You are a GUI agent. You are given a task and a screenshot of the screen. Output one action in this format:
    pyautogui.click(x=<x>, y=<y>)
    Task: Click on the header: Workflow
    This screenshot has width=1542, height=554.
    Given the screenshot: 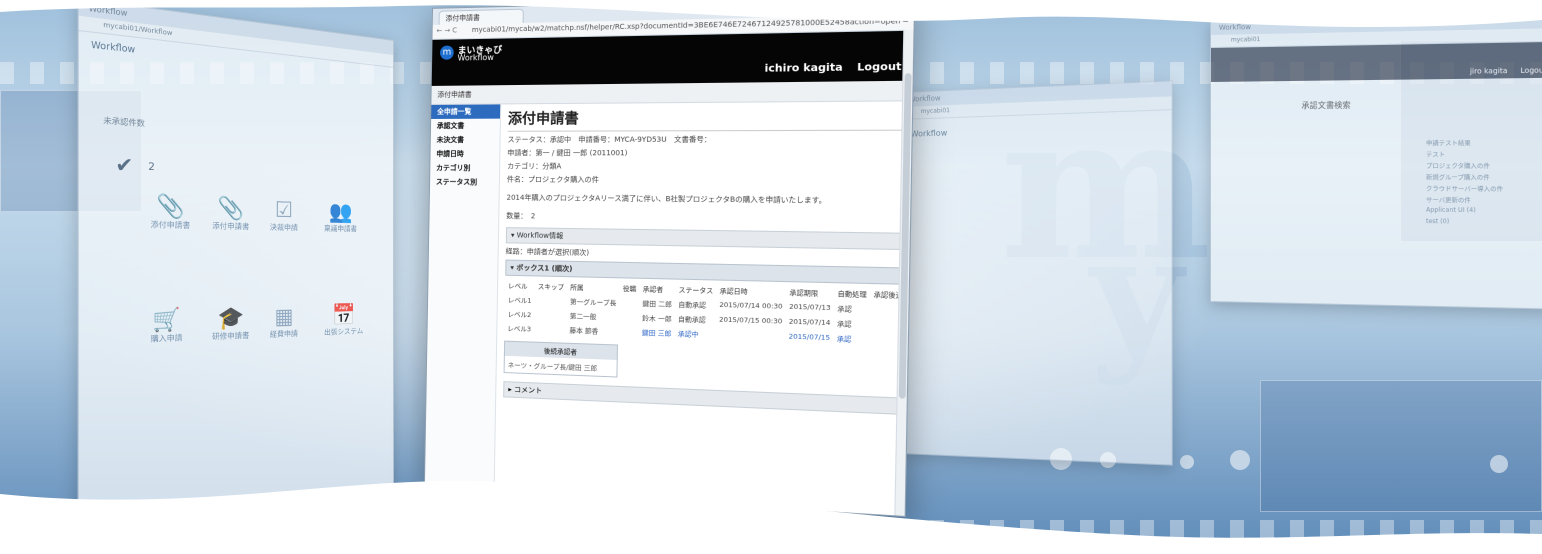 What is the action you would take?
    pyautogui.click(x=1036, y=135)
    